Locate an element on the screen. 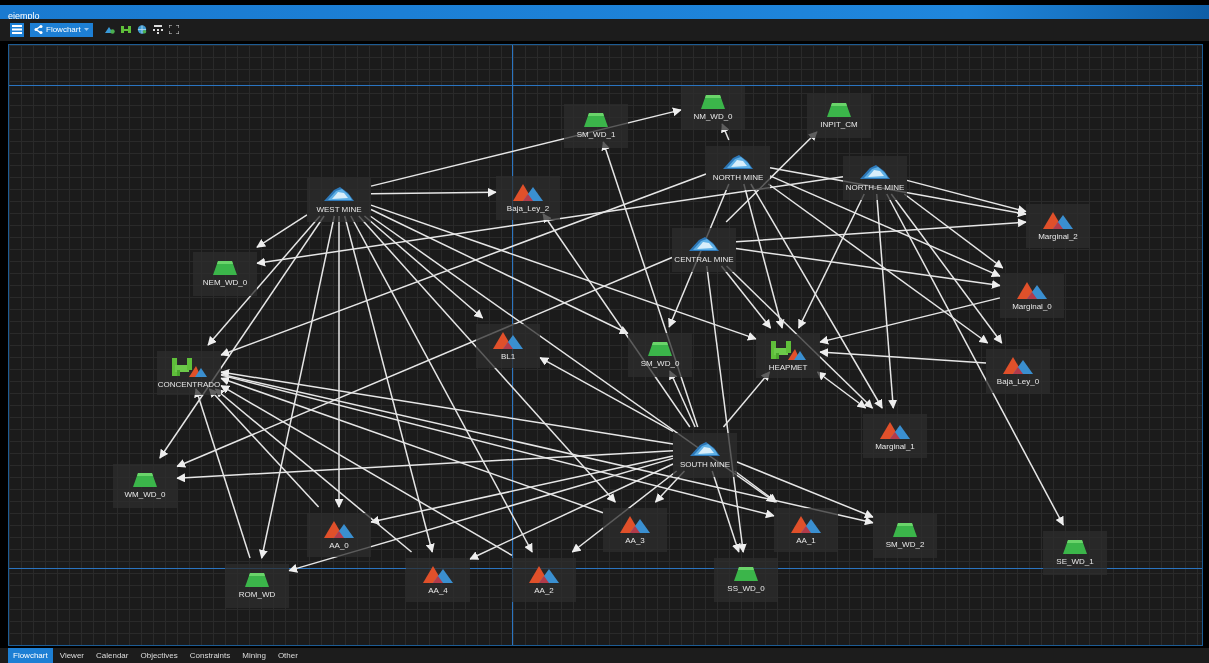 This screenshot has width=1209, height=663. node-label: WM_WD_0 is located at coordinates (145, 495).